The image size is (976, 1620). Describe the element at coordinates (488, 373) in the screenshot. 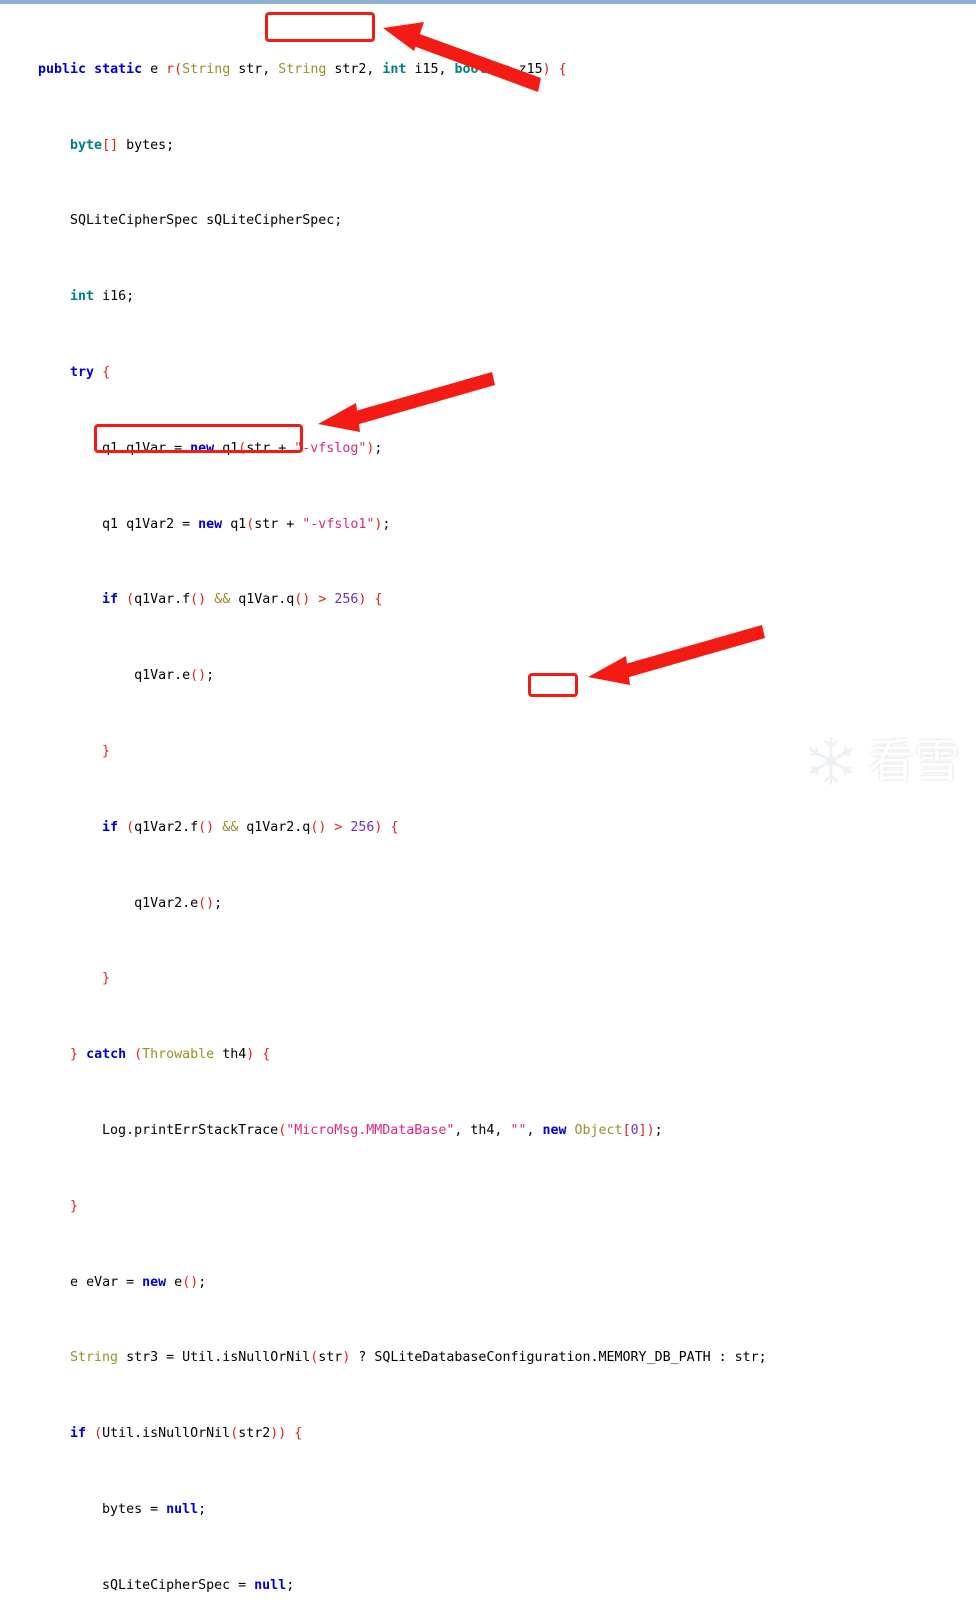

I see `code-line: try {` at that location.